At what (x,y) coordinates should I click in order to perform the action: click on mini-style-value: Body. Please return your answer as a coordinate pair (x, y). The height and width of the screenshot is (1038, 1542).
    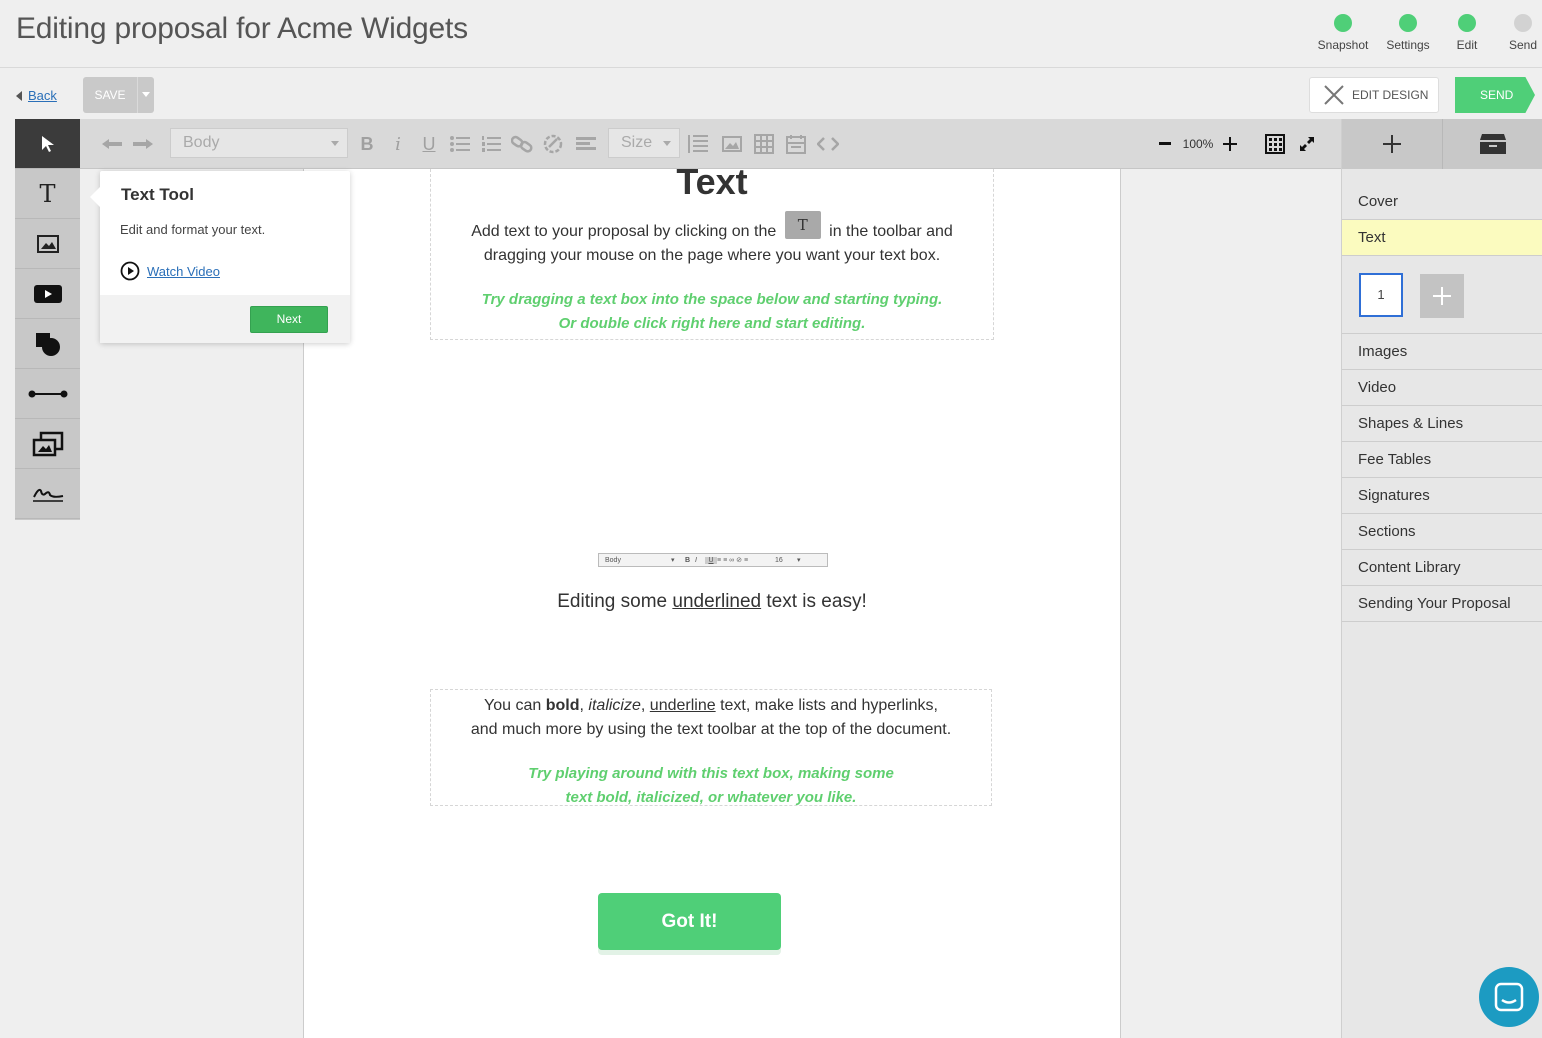
    Looking at the image, I should click on (613, 560).